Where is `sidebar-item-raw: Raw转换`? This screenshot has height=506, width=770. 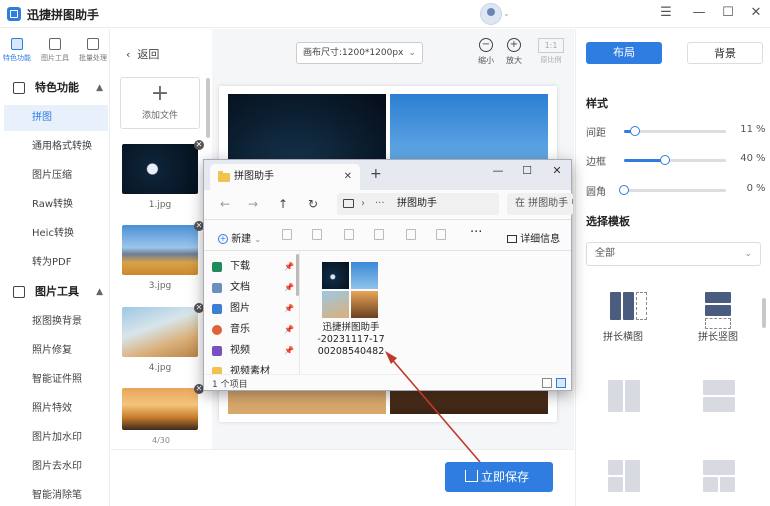 sidebar-item-raw: Raw转换 is located at coordinates (56, 205).